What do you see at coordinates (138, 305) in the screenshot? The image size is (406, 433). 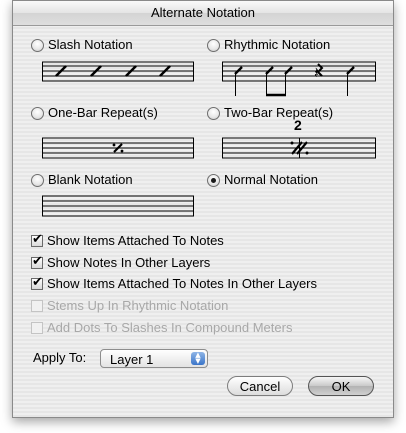 I see `stems-up-label: Stems Up In Rhythmic Notation` at bounding box center [138, 305].